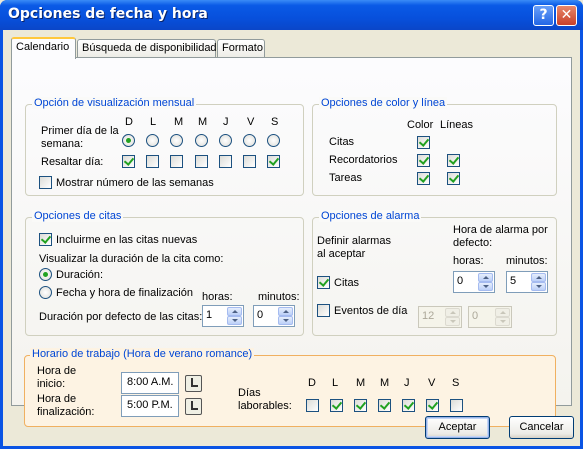 This screenshot has height=449, width=583. Describe the element at coordinates (485, 286) in the screenshot. I see `citas-alarm-hours-down-button` at that location.